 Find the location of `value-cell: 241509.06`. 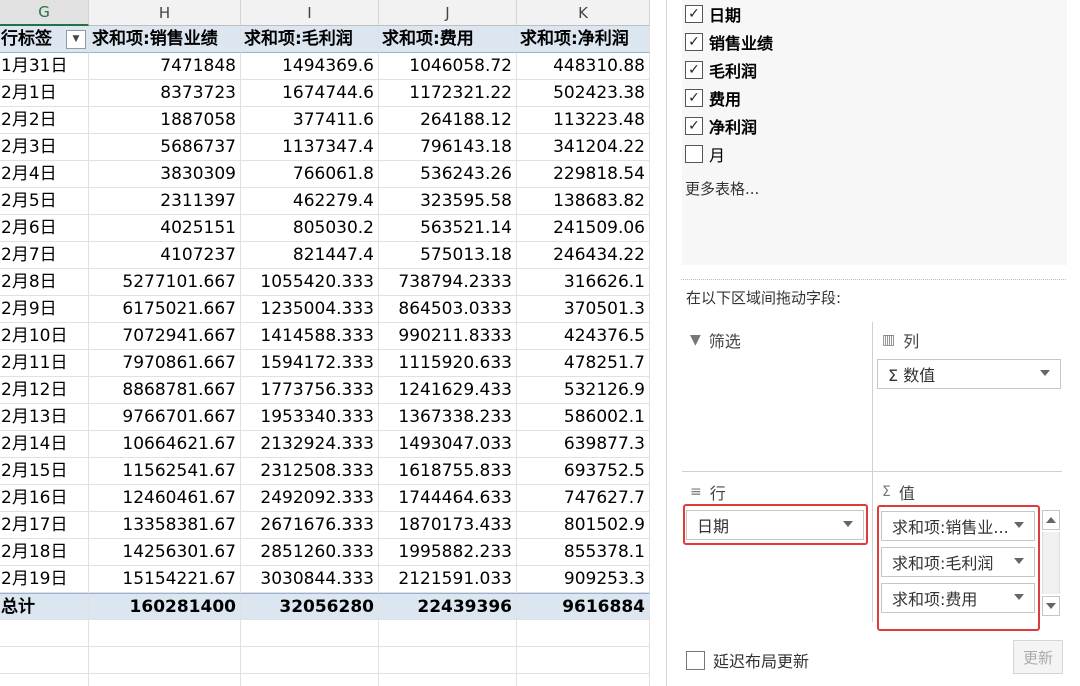

value-cell: 241509.06 is located at coordinates (583, 228).